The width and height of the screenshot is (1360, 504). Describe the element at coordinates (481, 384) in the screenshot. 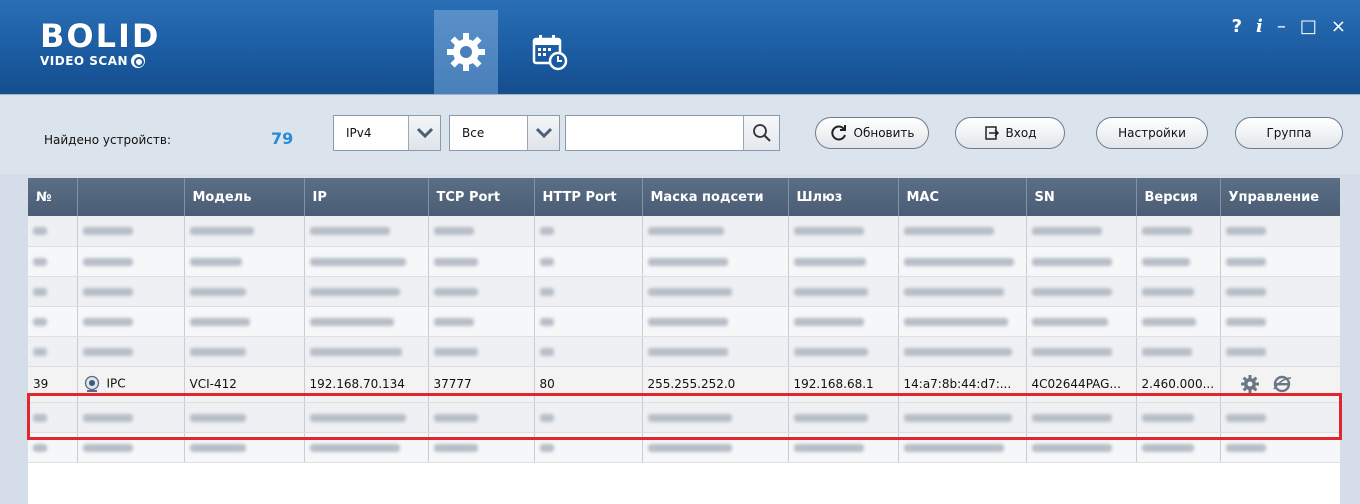

I see `cell-tcp-port: 37777` at that location.